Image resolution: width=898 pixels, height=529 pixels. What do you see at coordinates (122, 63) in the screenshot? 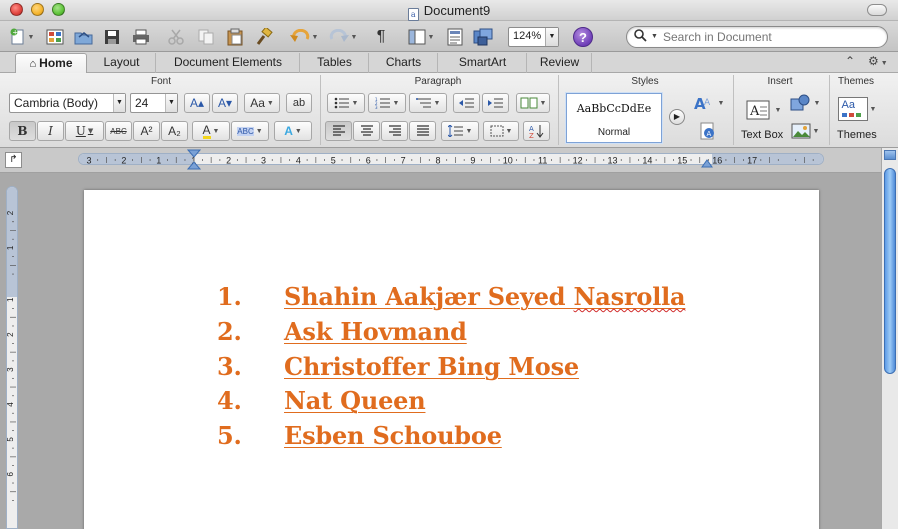
I see `tab-layout: Layout` at bounding box center [122, 63].